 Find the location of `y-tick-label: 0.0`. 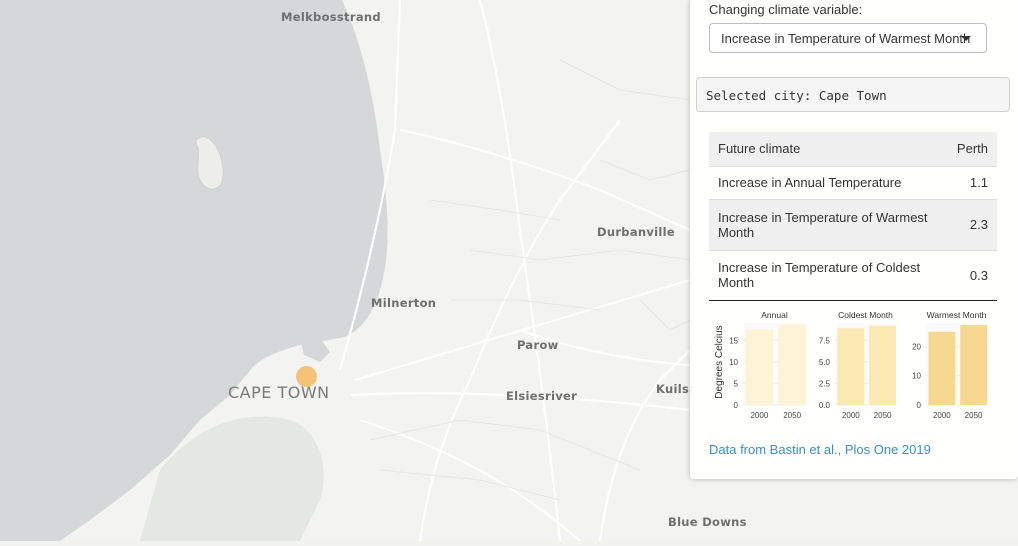

y-tick-label: 0.0 is located at coordinates (825, 405).